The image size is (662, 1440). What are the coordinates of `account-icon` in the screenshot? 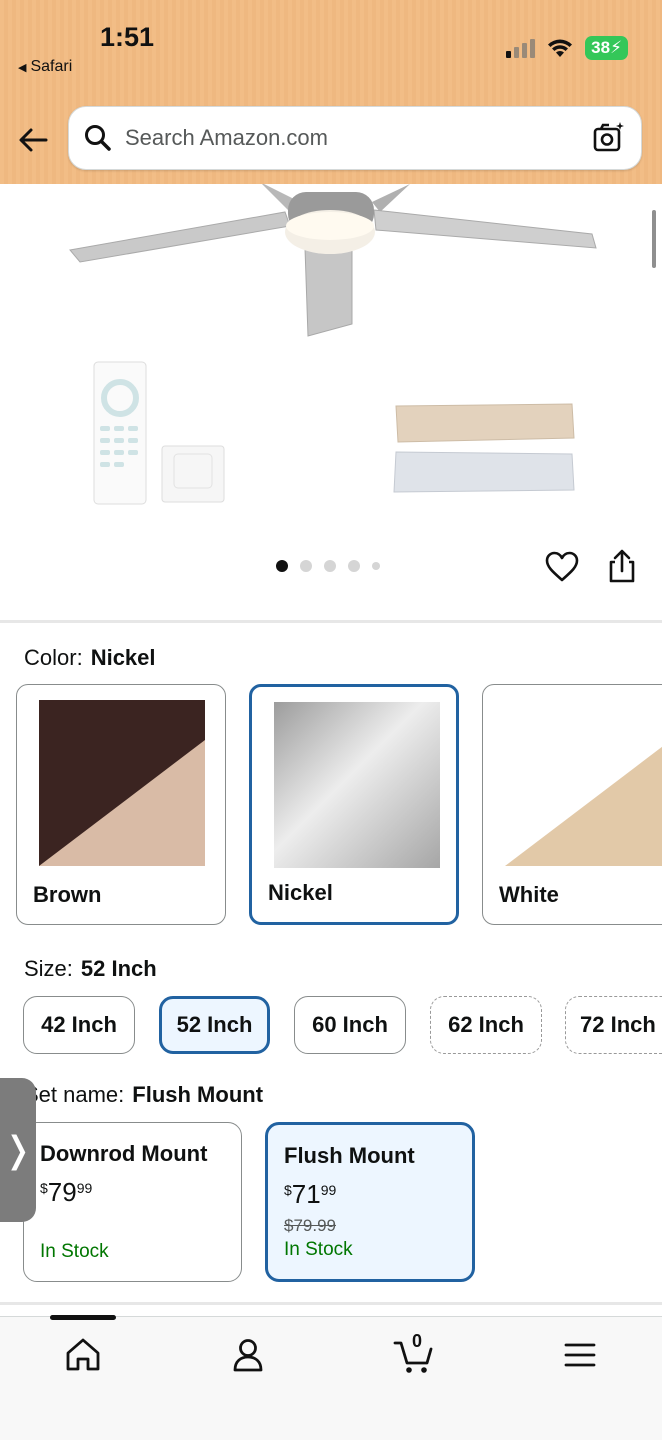 It's located at (248, 1355).